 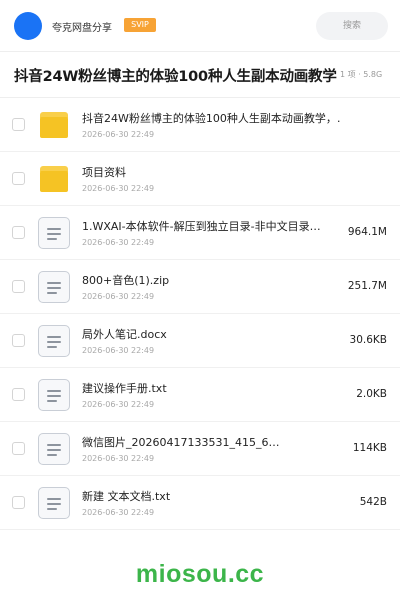 What do you see at coordinates (140, 25) in the screenshot?
I see `svip-badge: SVIP` at bounding box center [140, 25].